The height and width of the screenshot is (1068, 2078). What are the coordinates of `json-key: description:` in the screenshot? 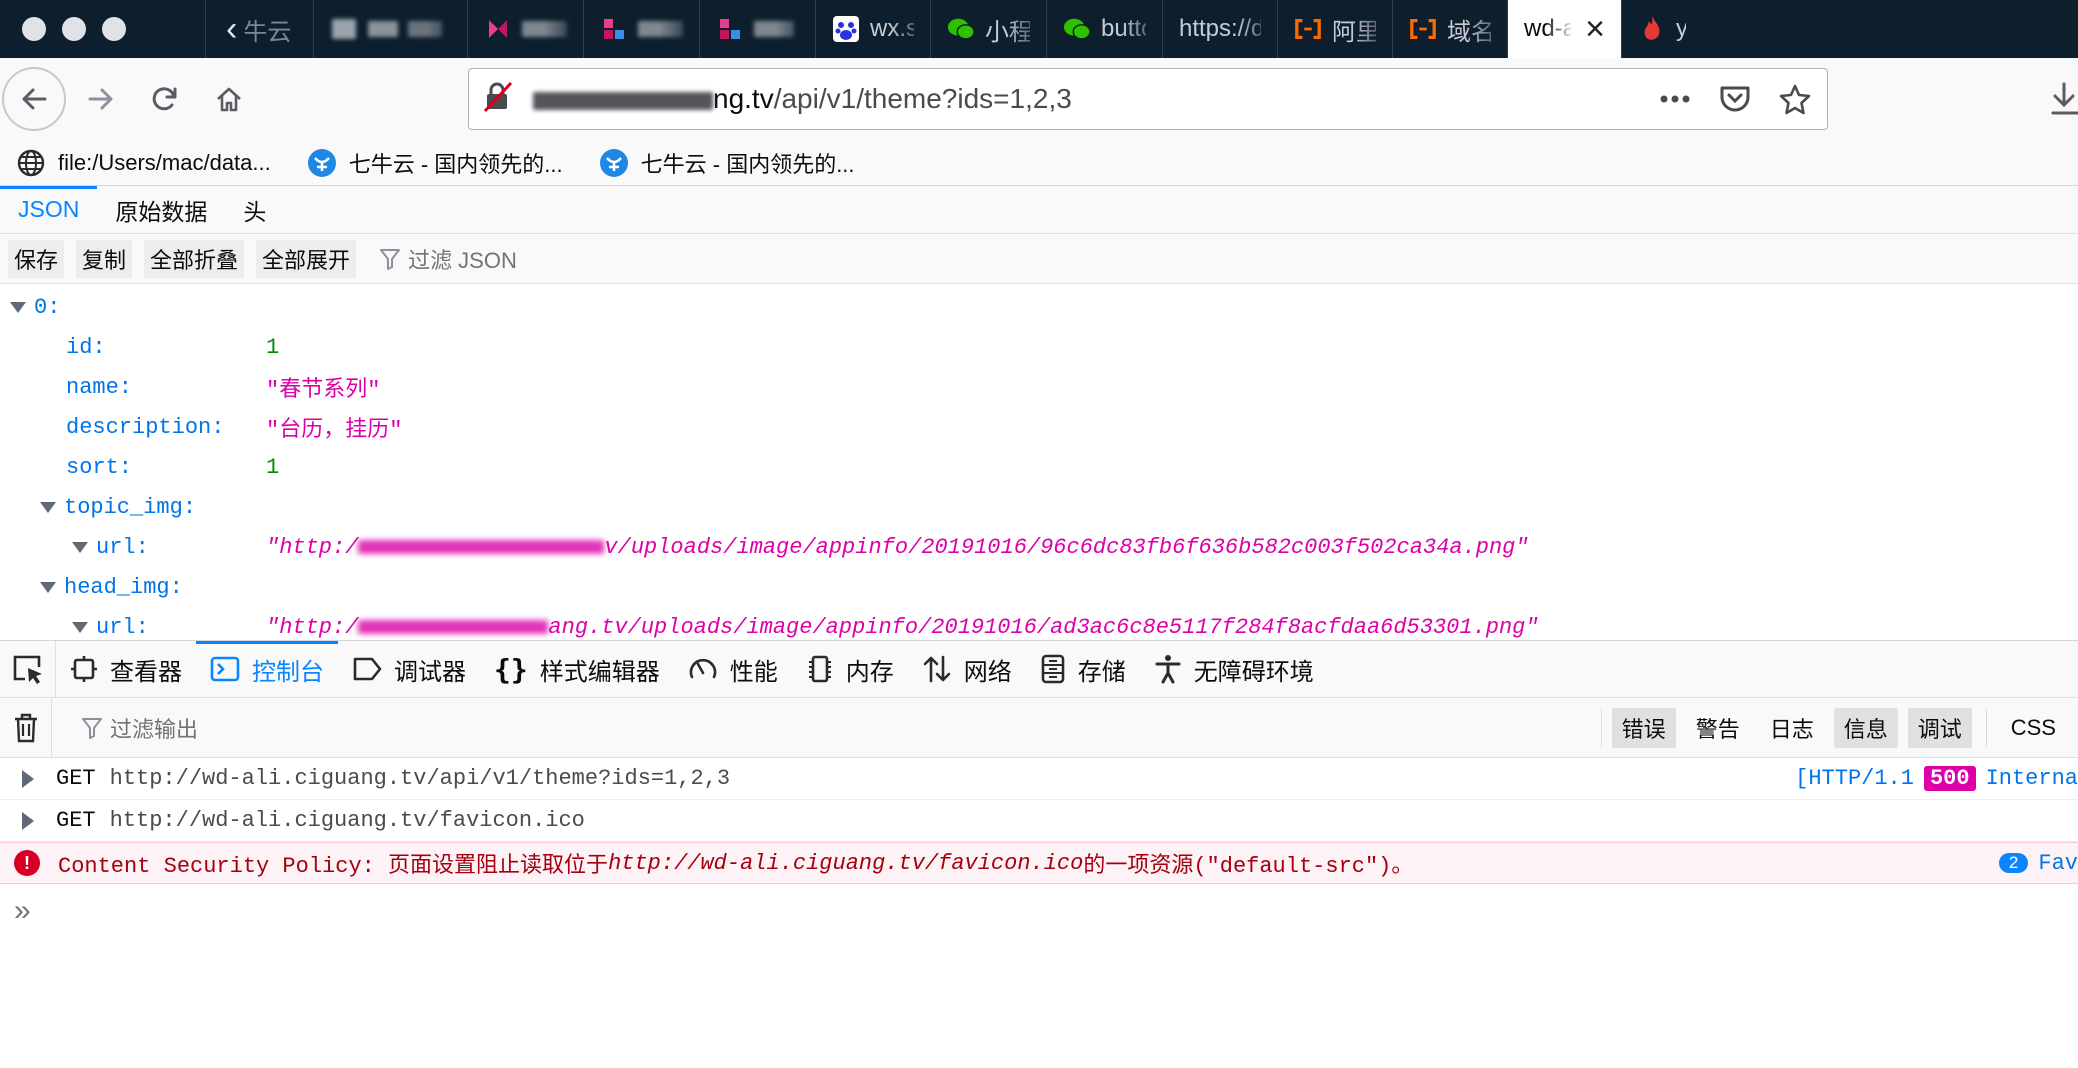 It's located at (145, 427).